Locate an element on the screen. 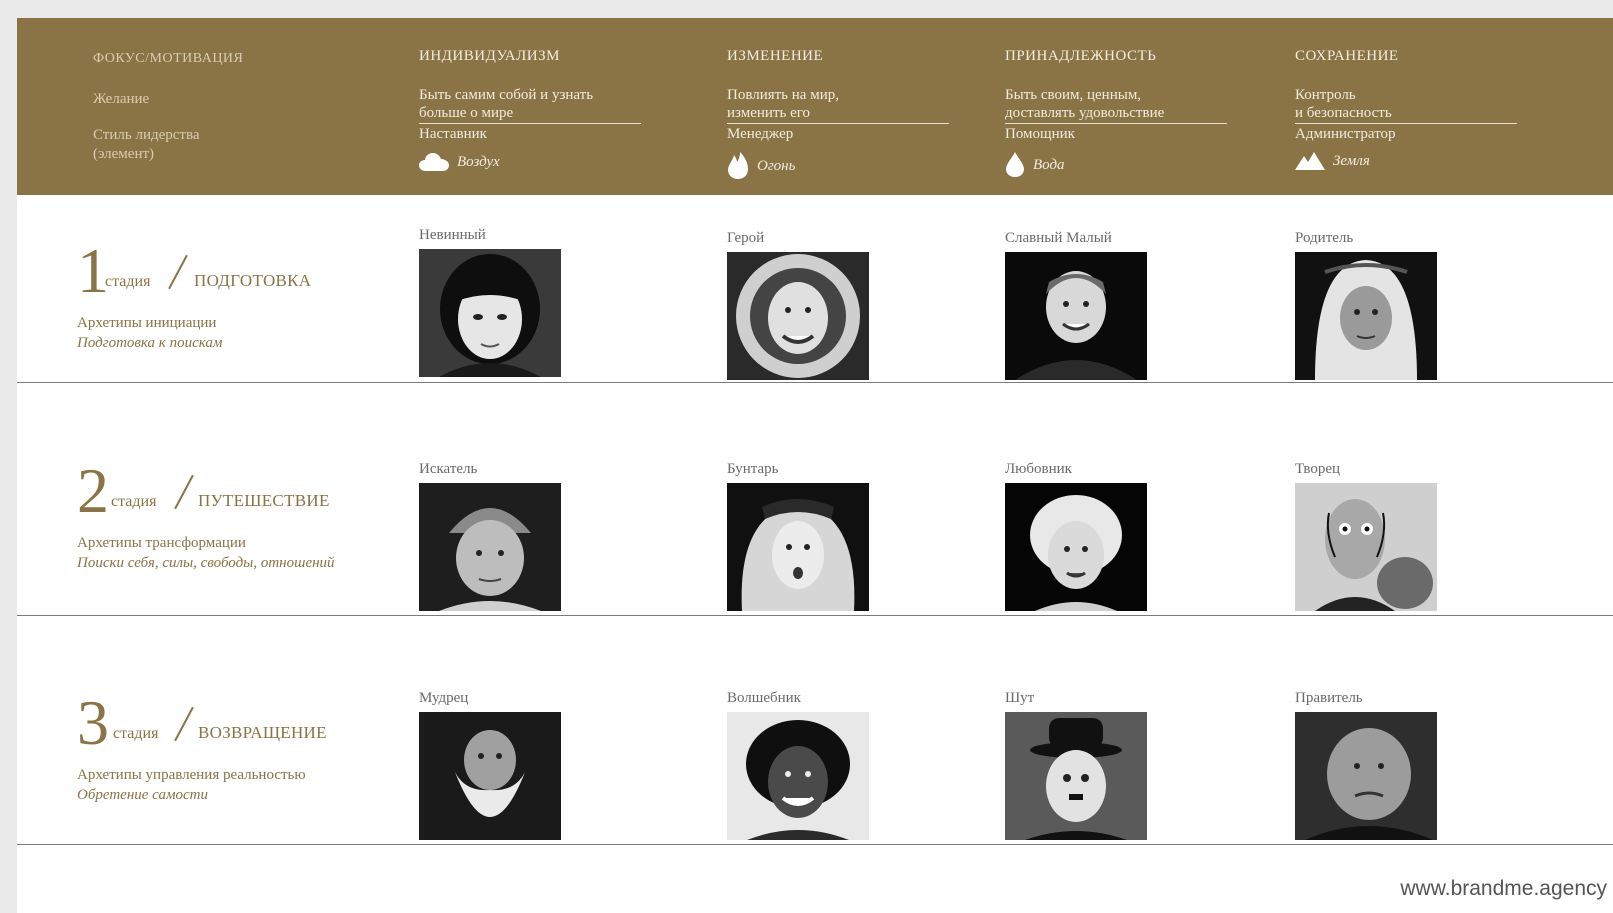 Image resolution: width=1613 pixels, height=913 pixels. column-desire: Повлиять на мир, изменить его is located at coordinates (838, 105).